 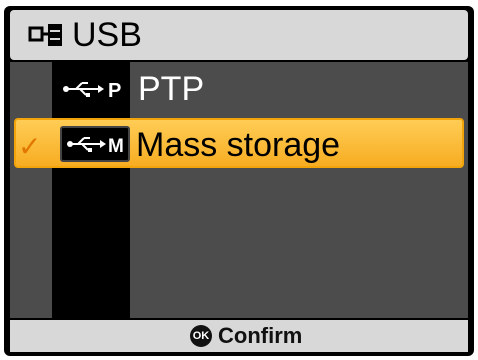 I want to click on usb-settings-icon, so click(x=45, y=35).